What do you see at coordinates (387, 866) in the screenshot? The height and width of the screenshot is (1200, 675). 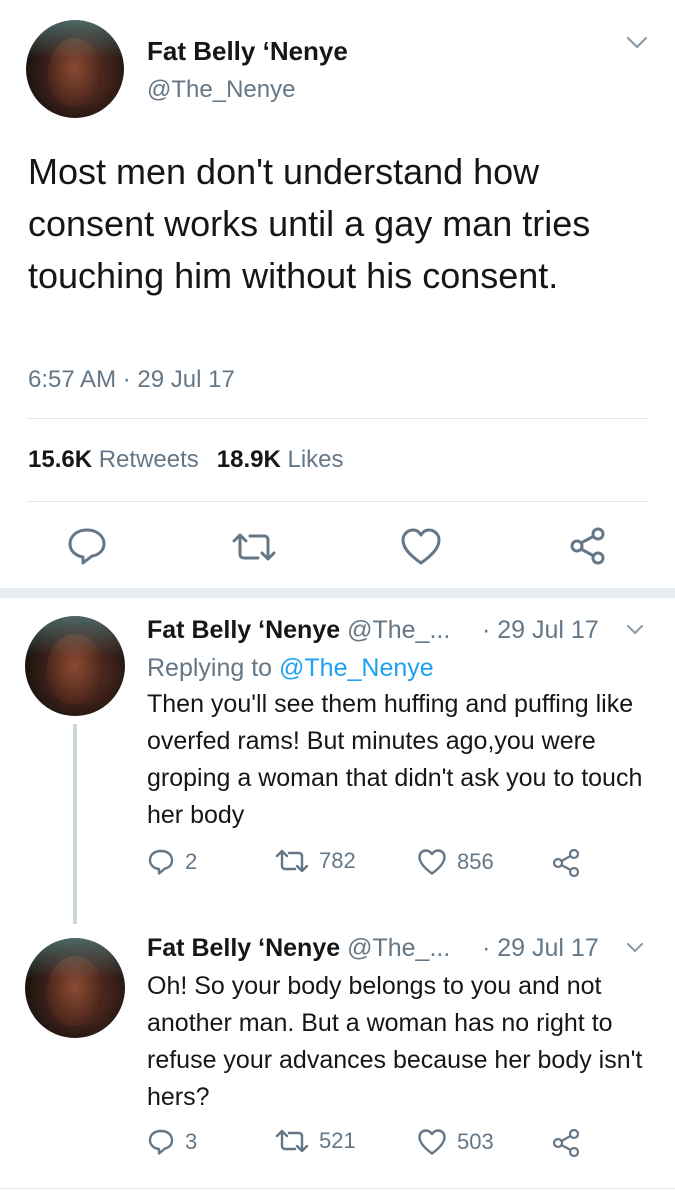 I see `reply-actions: 2 782 856` at bounding box center [387, 866].